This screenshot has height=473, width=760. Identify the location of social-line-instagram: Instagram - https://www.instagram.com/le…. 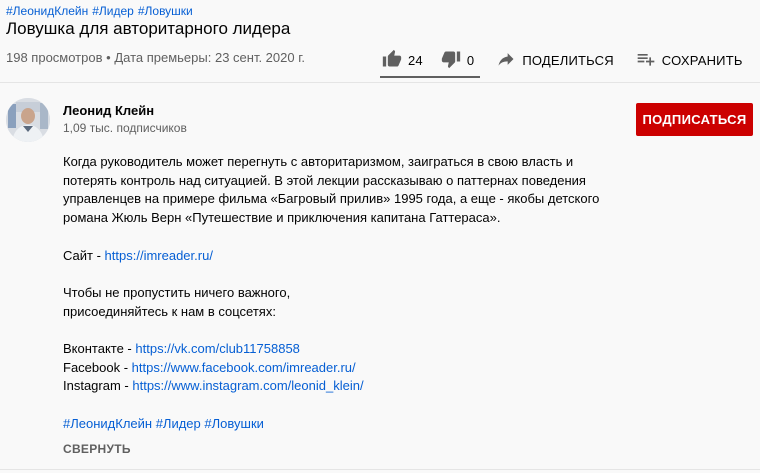
(363, 386).